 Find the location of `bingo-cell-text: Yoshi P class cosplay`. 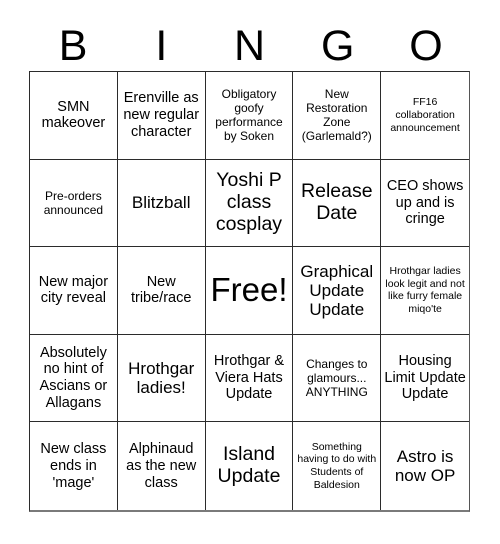

bingo-cell-text: Yoshi P class cosplay is located at coordinates (249, 202).